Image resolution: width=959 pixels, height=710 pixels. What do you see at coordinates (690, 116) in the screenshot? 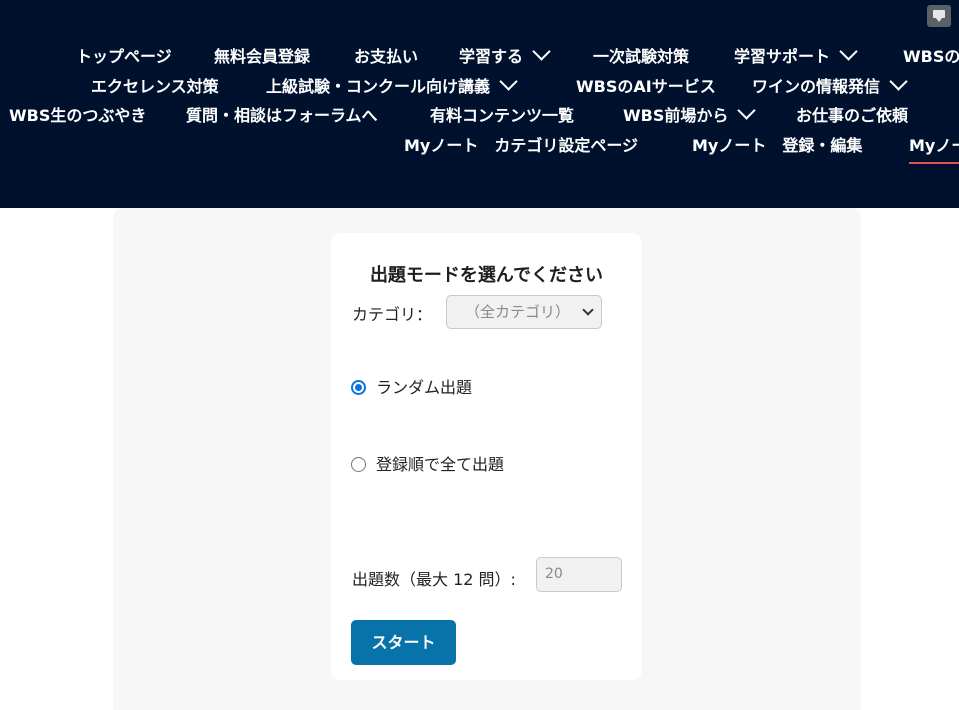
I see `nav-item-wbs-front: WBS前場から` at bounding box center [690, 116].